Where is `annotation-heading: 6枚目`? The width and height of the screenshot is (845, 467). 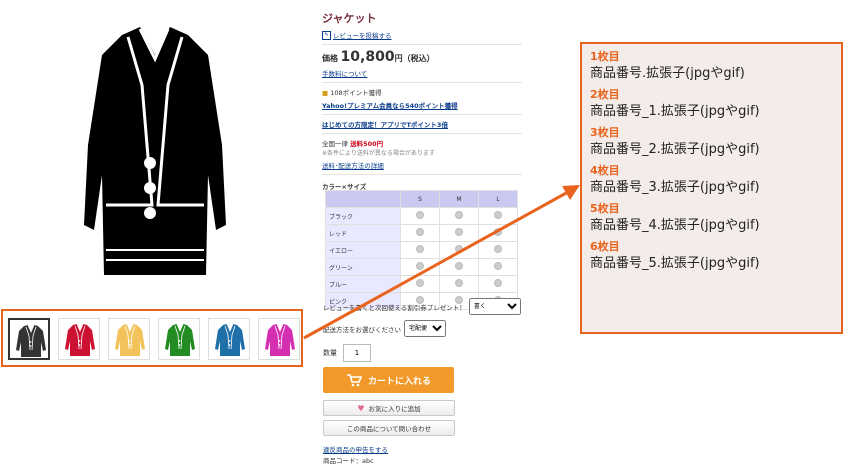 annotation-heading: 6枚目 is located at coordinates (605, 246).